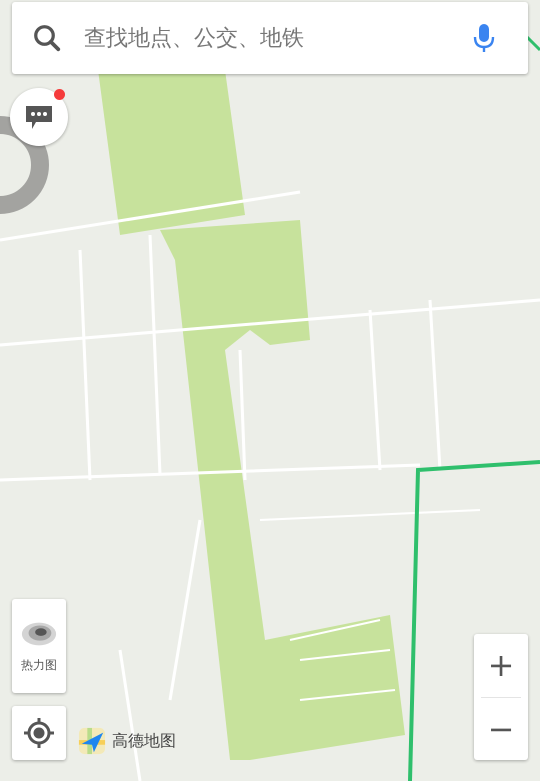 This screenshot has width=540, height=781. Describe the element at coordinates (277, 38) in the screenshot. I see `search-field: 查找地点、公交、地铁` at that location.